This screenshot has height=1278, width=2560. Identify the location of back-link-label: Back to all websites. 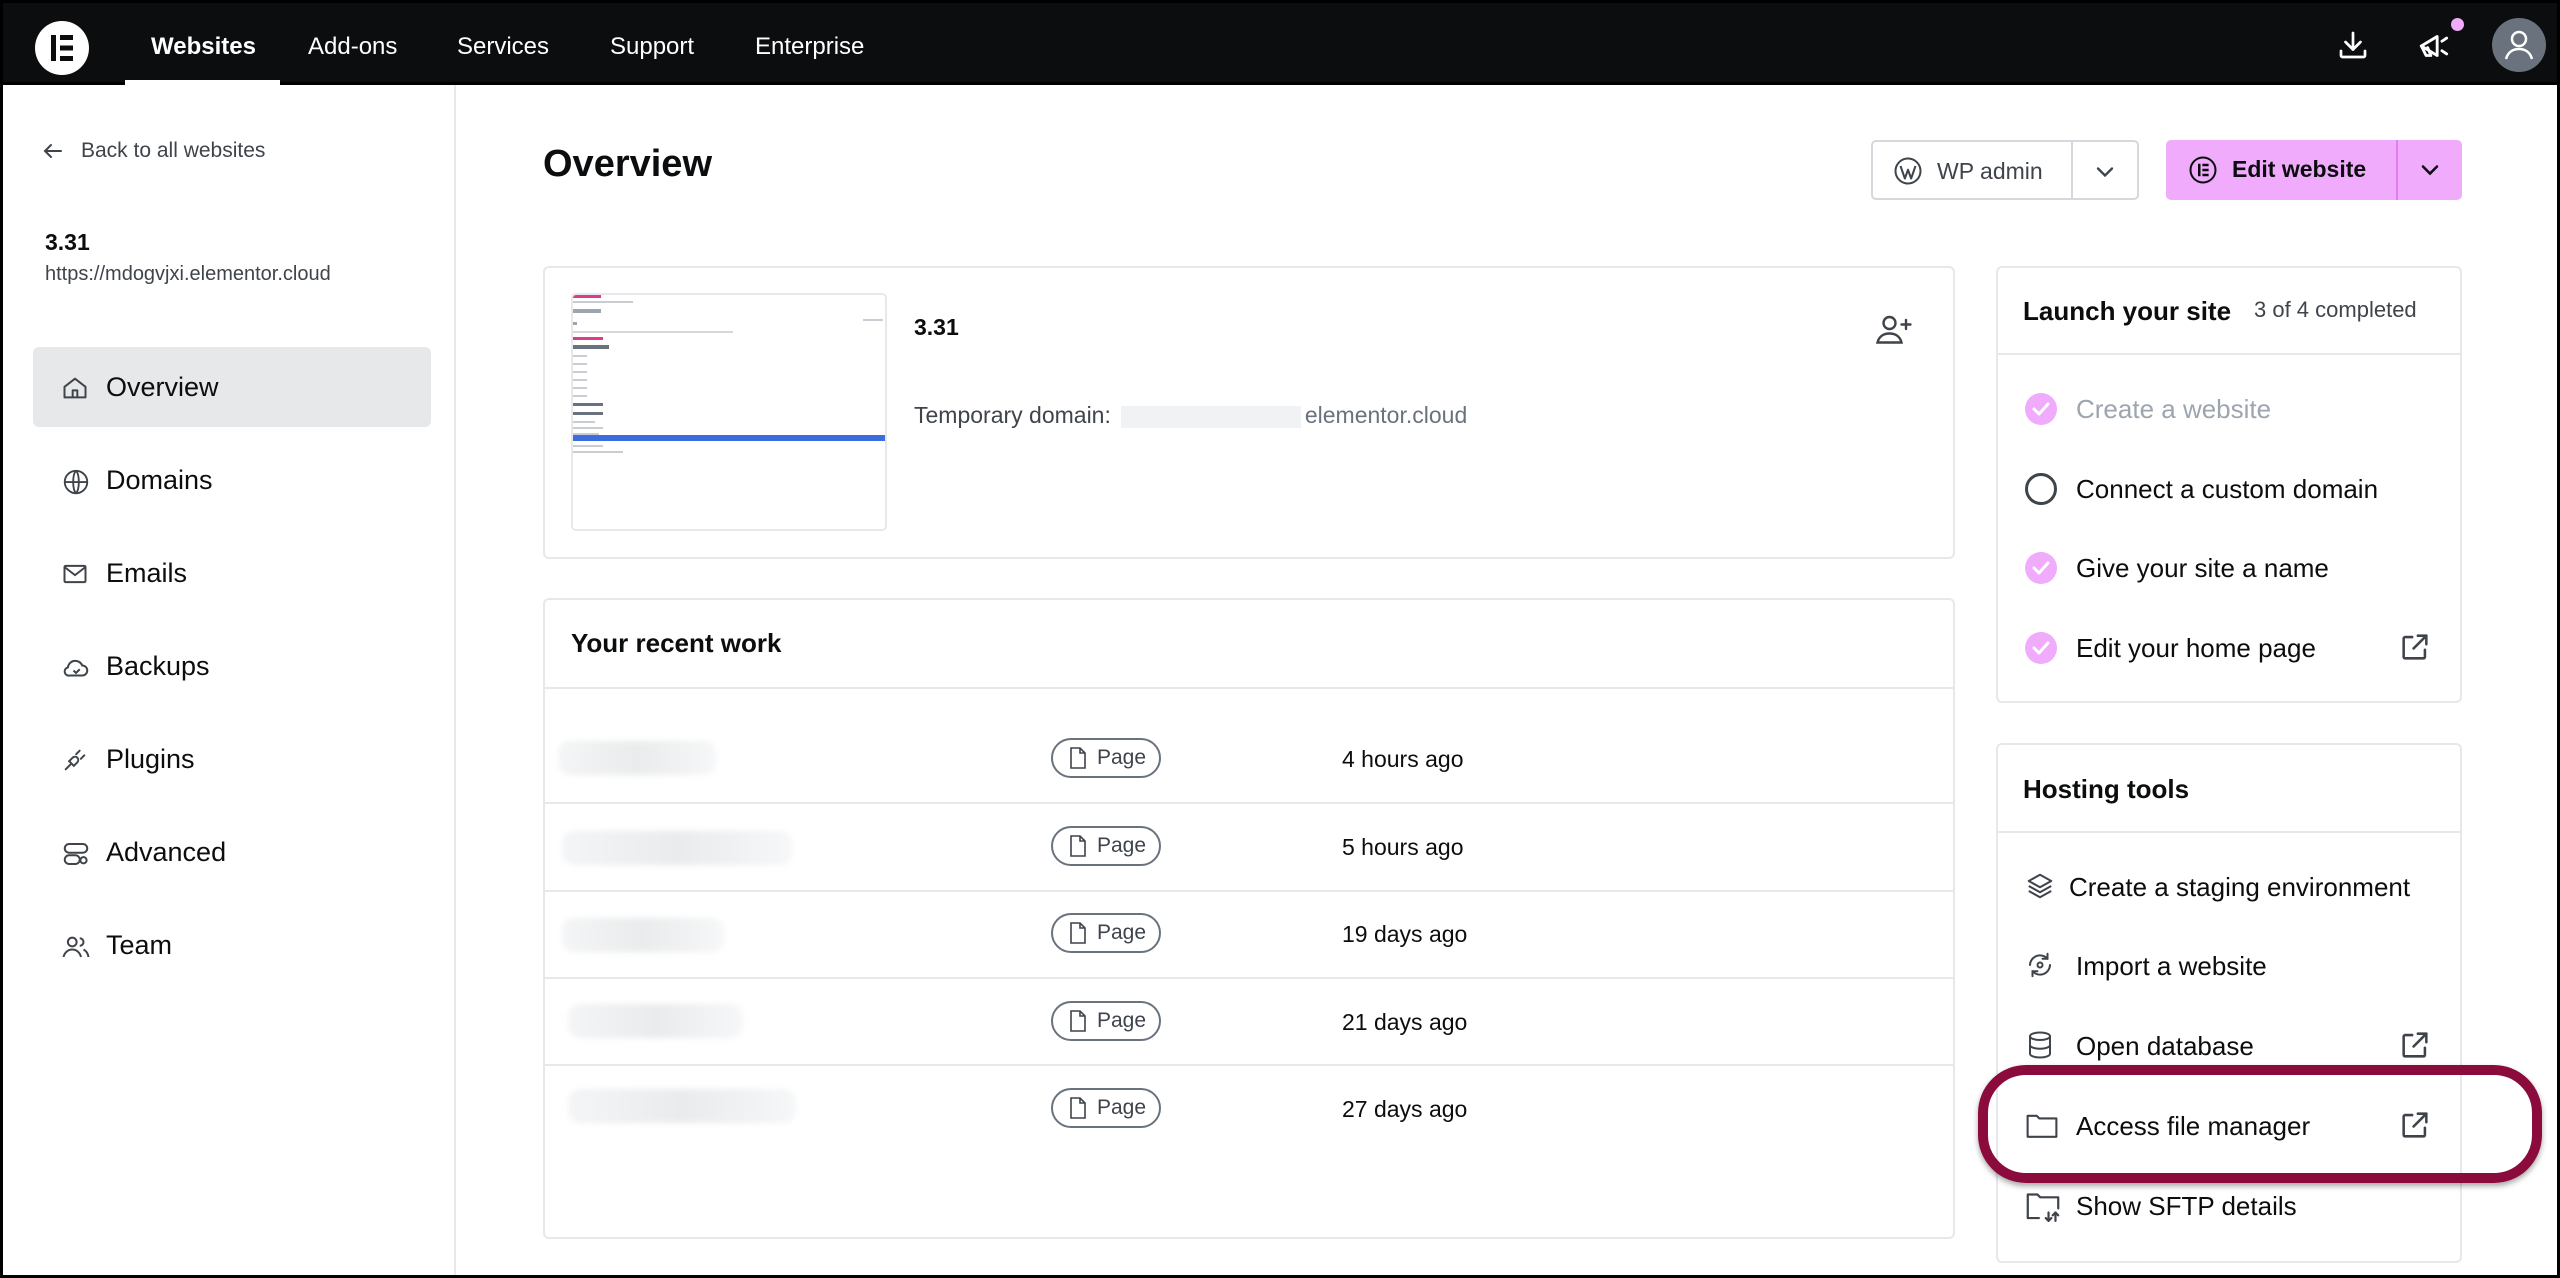
(173, 150).